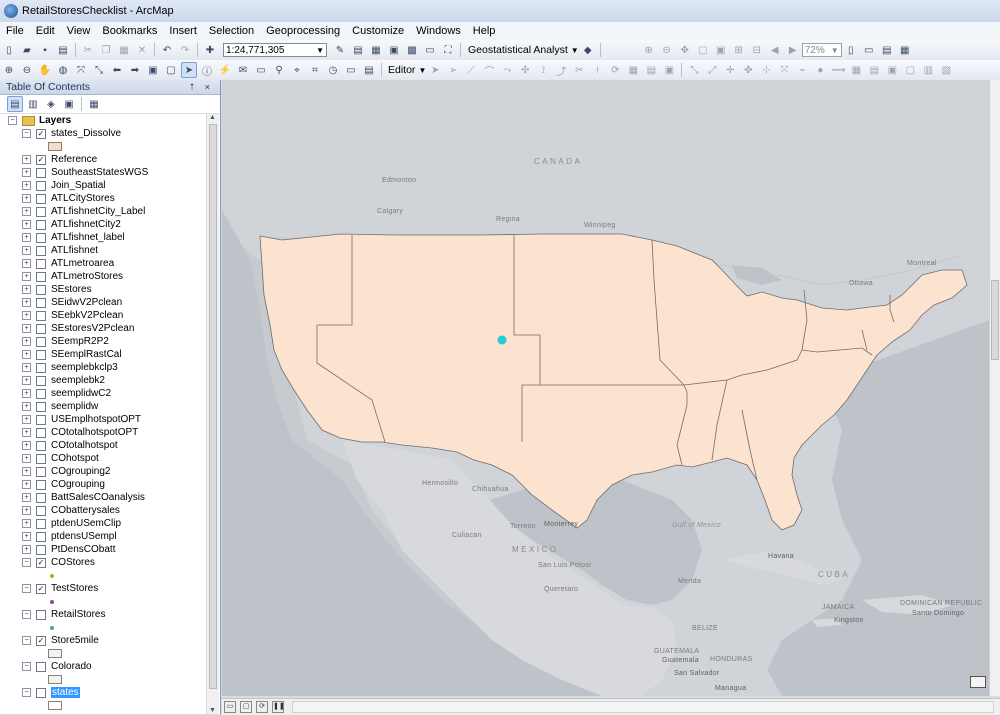 This screenshot has width=1000, height=715. I want to click on layer-name: Reference, so click(74, 159).